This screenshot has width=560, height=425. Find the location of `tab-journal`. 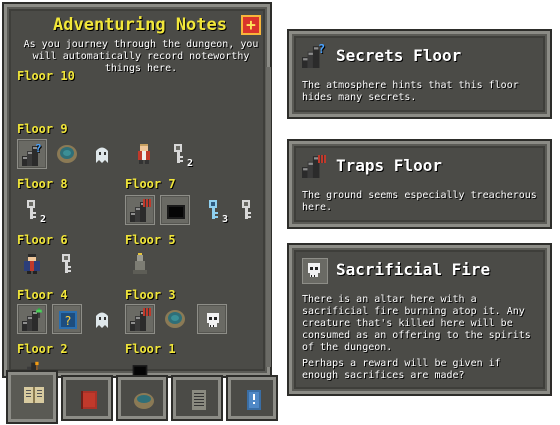

tab-journal is located at coordinates (32, 397).